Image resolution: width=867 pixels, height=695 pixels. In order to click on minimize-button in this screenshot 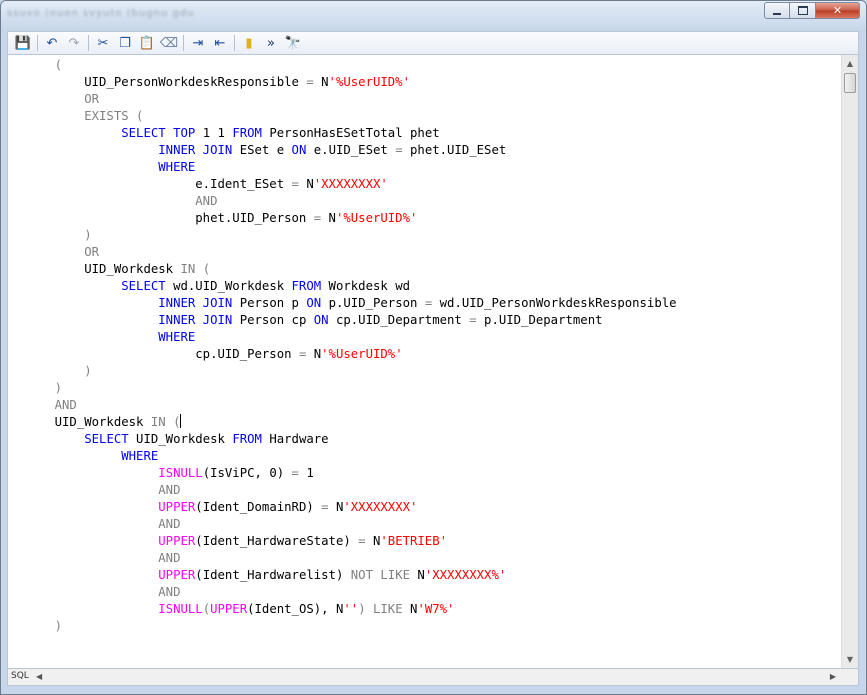, I will do `click(777, 10)`.